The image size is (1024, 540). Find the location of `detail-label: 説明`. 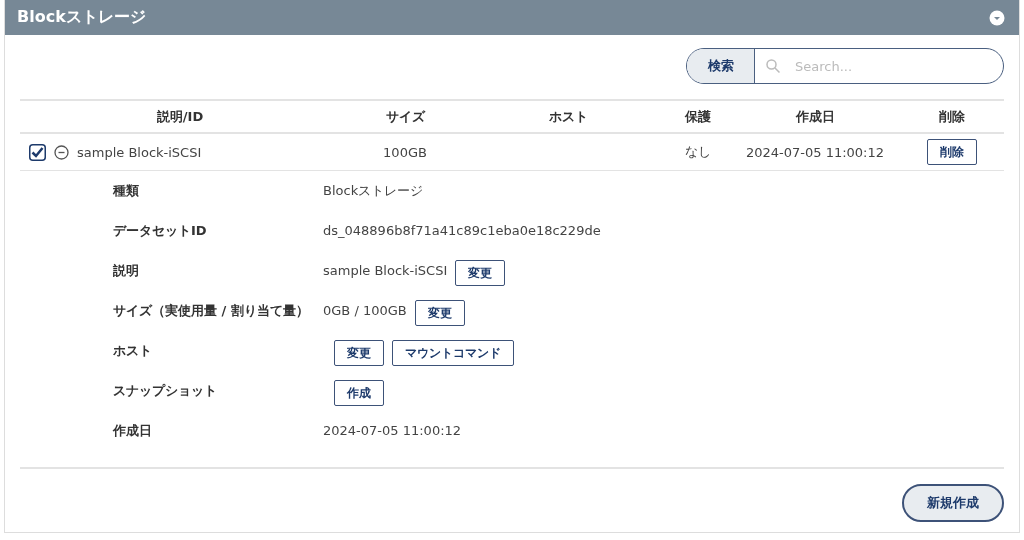

detail-label: 説明 is located at coordinates (126, 271).